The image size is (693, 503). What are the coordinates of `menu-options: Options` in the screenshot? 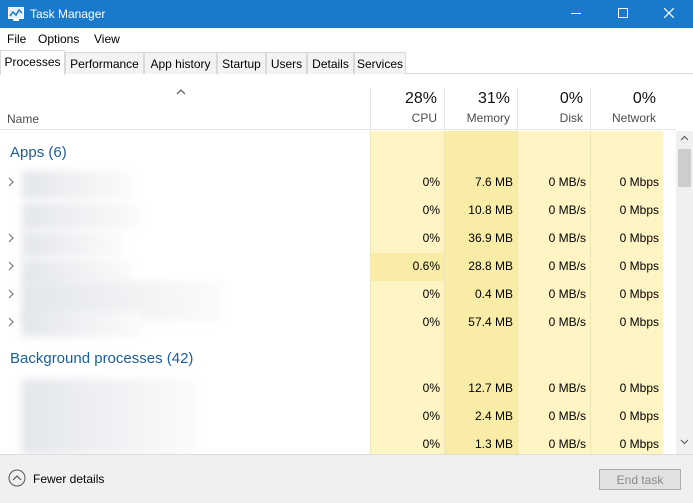 It's located at (58, 39).